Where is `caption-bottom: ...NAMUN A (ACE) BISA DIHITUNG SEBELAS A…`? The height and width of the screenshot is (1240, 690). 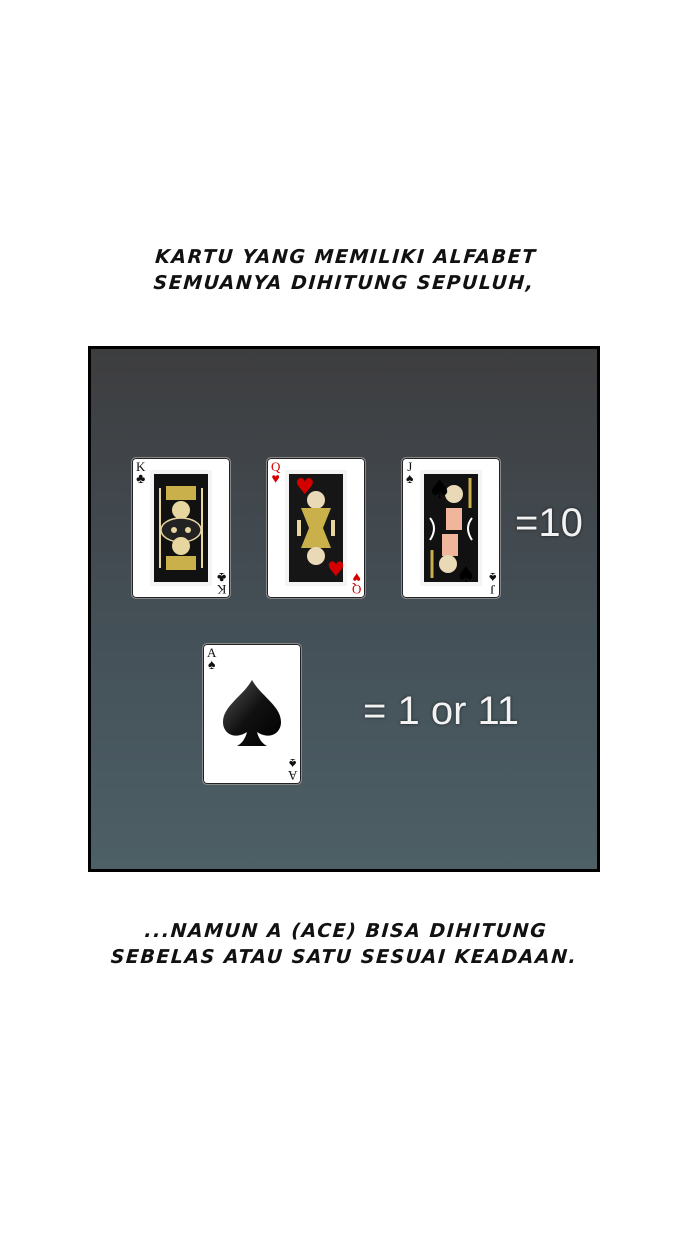 caption-bottom: ...NAMUN A (ACE) BISA DIHITUNG SEBELAS A… is located at coordinates (345, 944).